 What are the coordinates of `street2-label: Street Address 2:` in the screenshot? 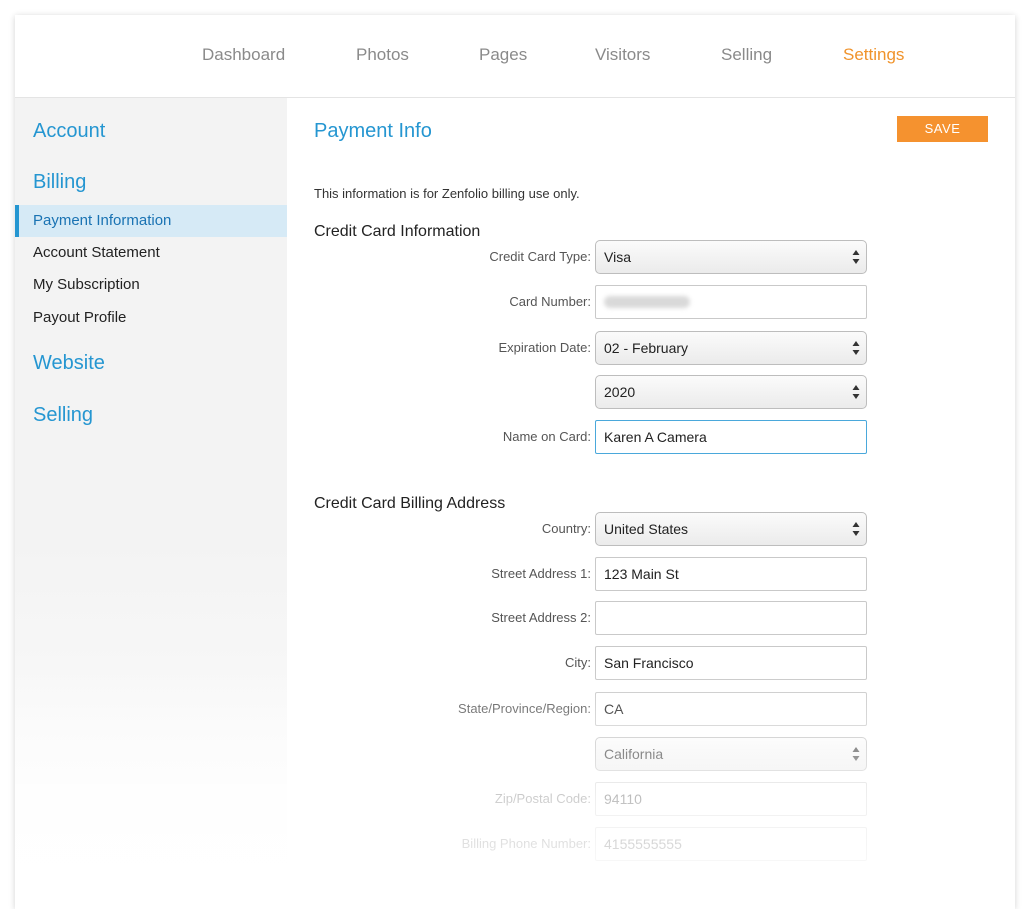 It's located at (541, 617).